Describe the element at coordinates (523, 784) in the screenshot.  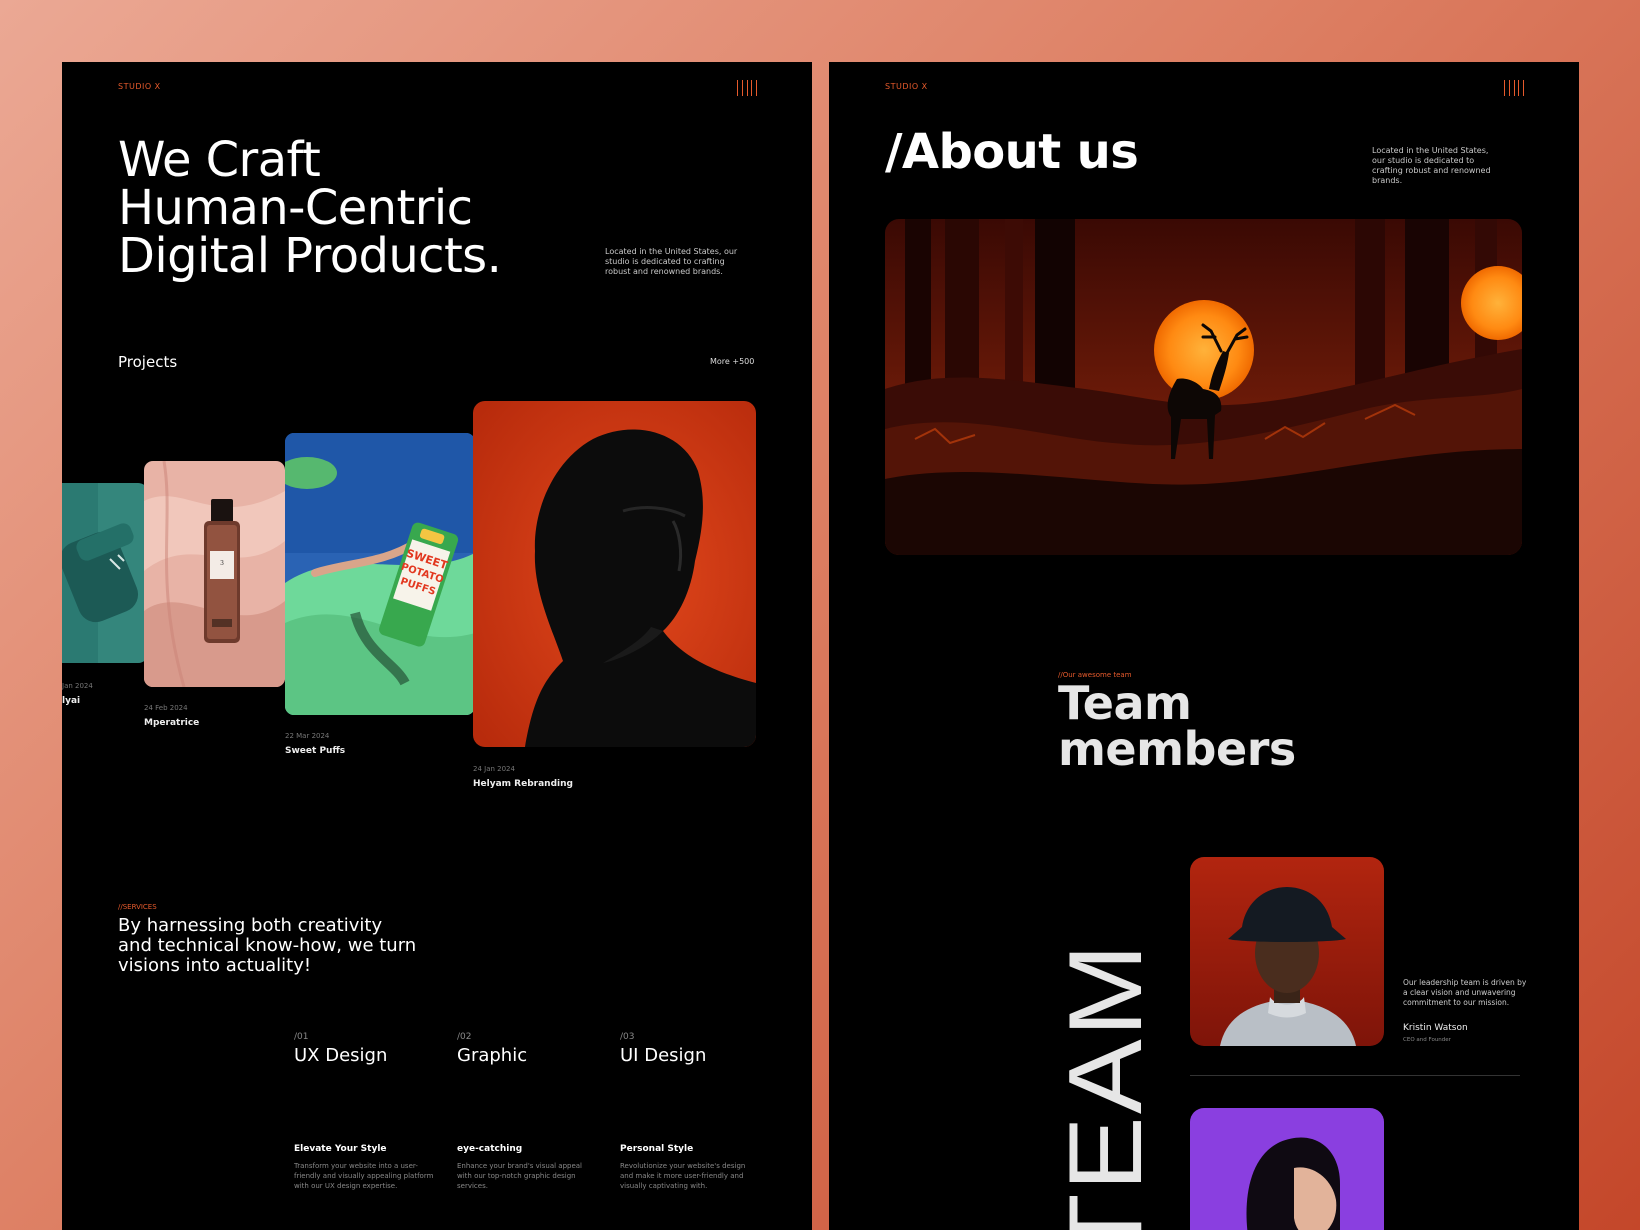
I see `project-name: Helyam Rebranding` at that location.